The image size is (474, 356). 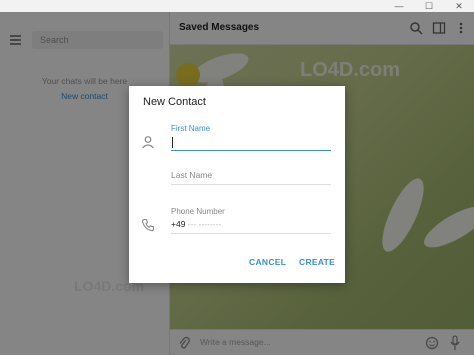 I want to click on last-name-input: Last Name, so click(x=251, y=176).